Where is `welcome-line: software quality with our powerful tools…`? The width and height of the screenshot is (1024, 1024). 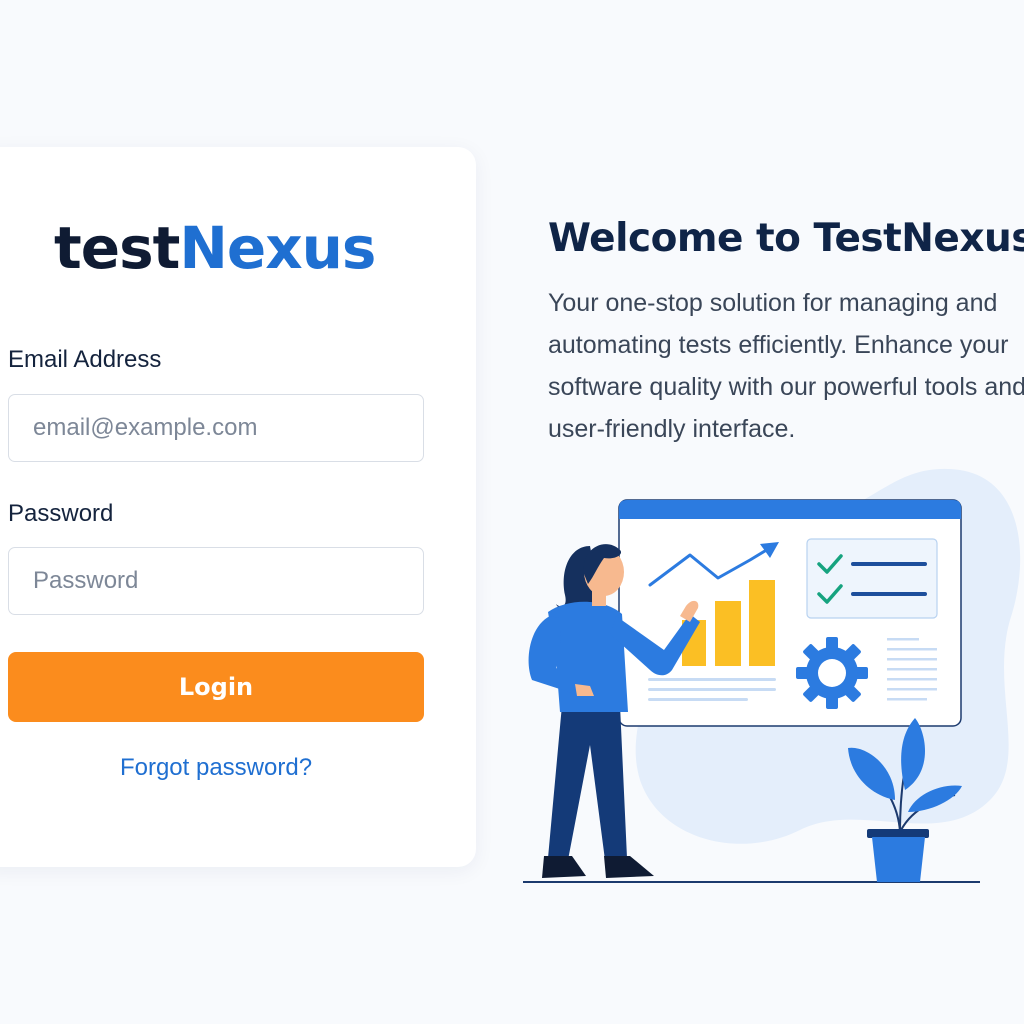 welcome-line: software quality with our powerful tools… is located at coordinates (786, 387).